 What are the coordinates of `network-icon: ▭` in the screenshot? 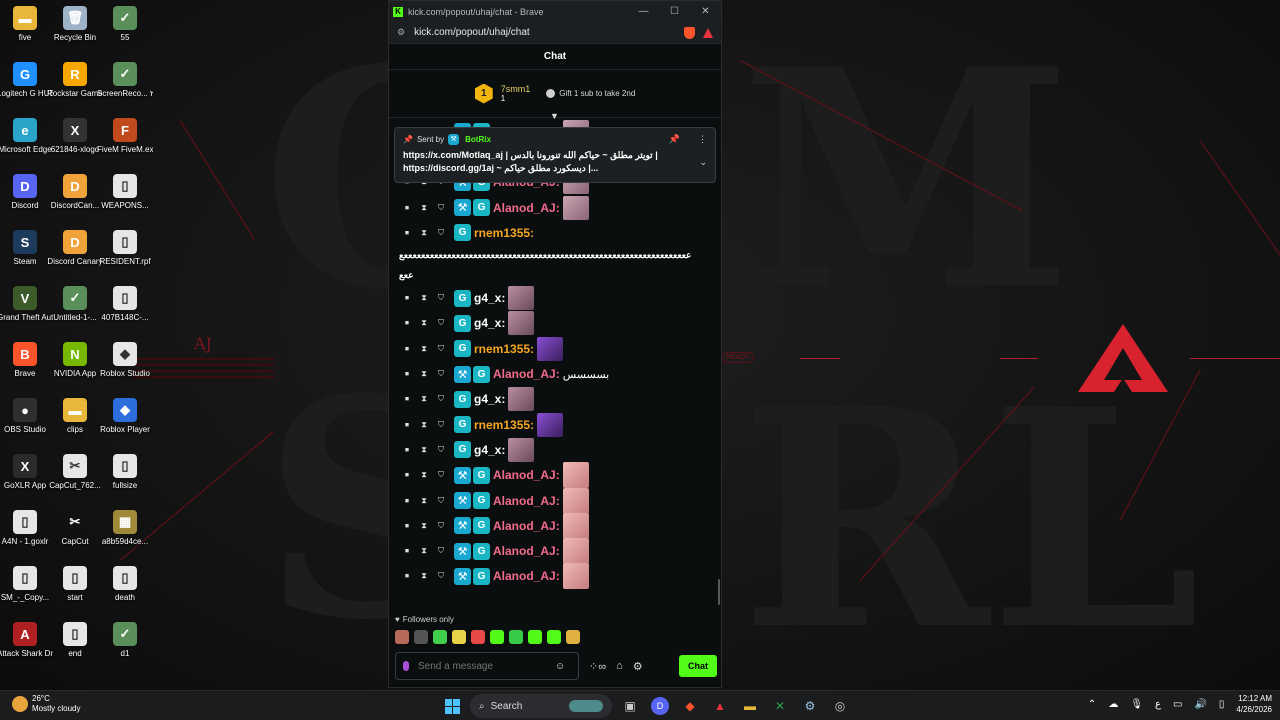 It's located at (1177, 704).